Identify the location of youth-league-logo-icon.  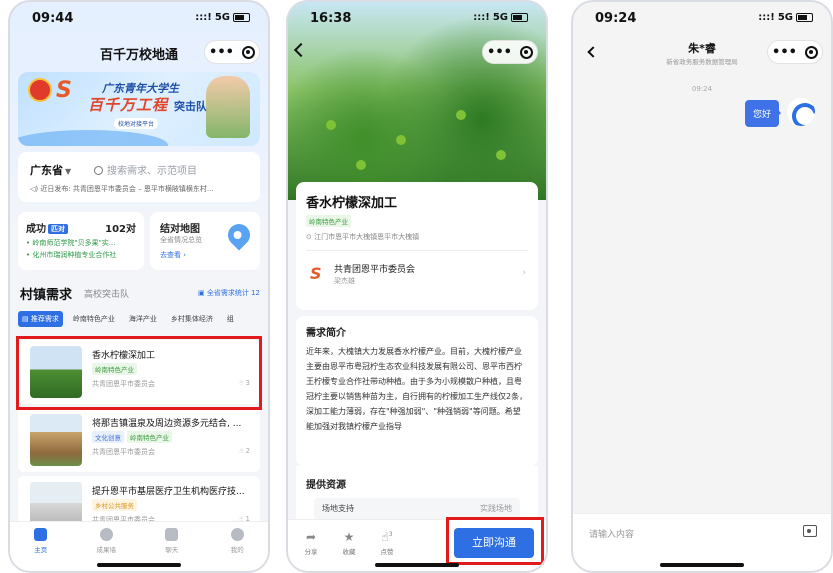
(40, 90).